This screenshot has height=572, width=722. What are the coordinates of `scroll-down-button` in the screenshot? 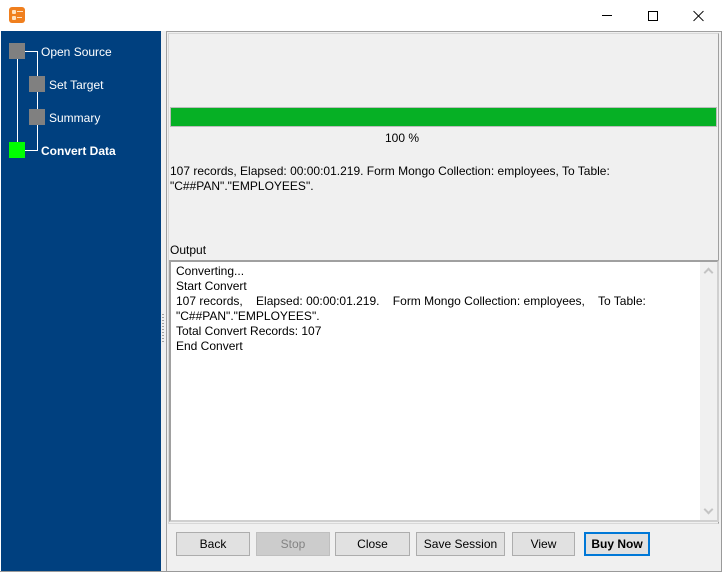 It's located at (708, 511).